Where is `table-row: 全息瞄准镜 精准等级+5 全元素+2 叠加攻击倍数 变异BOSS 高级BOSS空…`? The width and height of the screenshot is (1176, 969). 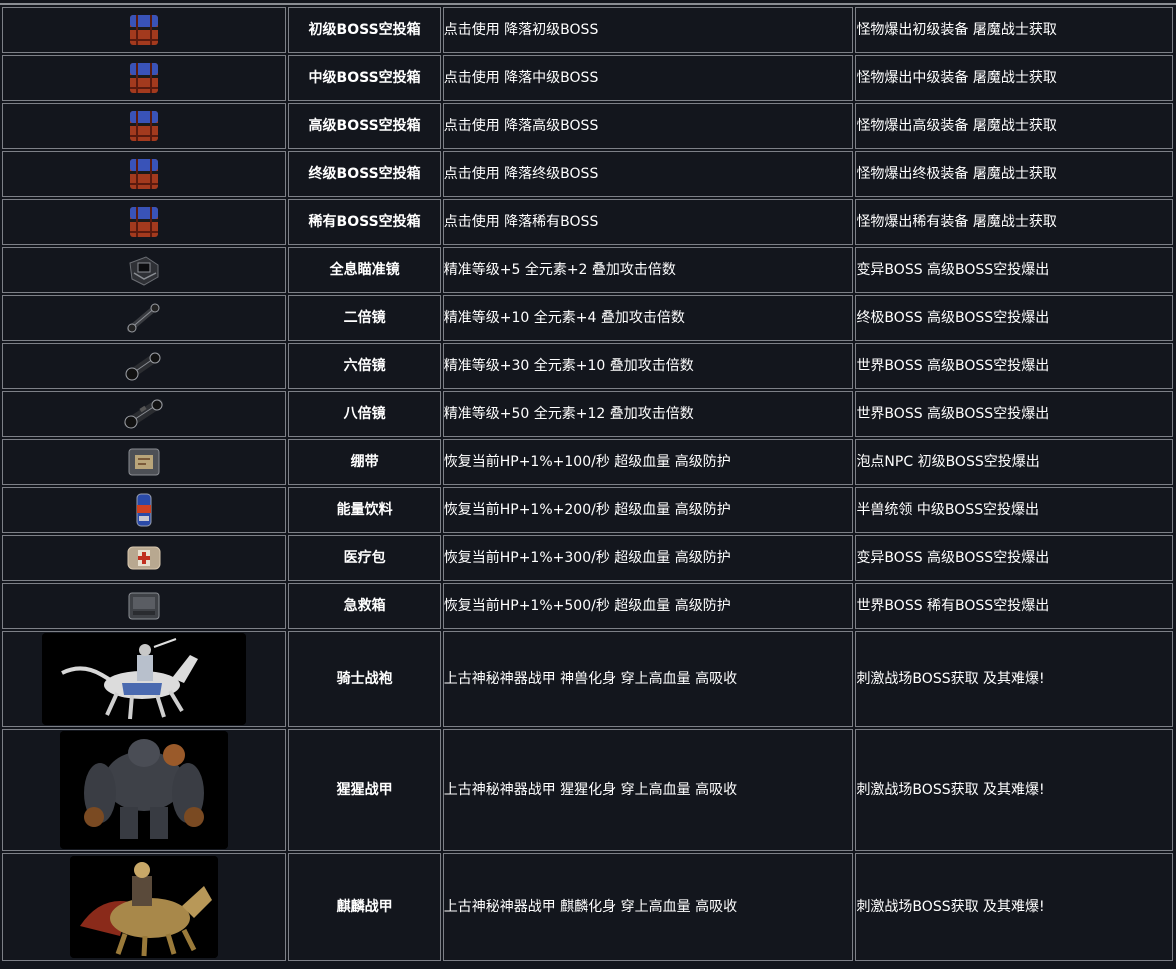 table-row: 全息瞄准镜 精准等级+5 全元素+2 叠加攻击倍数 变异BOSS 高级BOSS空… is located at coordinates (587, 270).